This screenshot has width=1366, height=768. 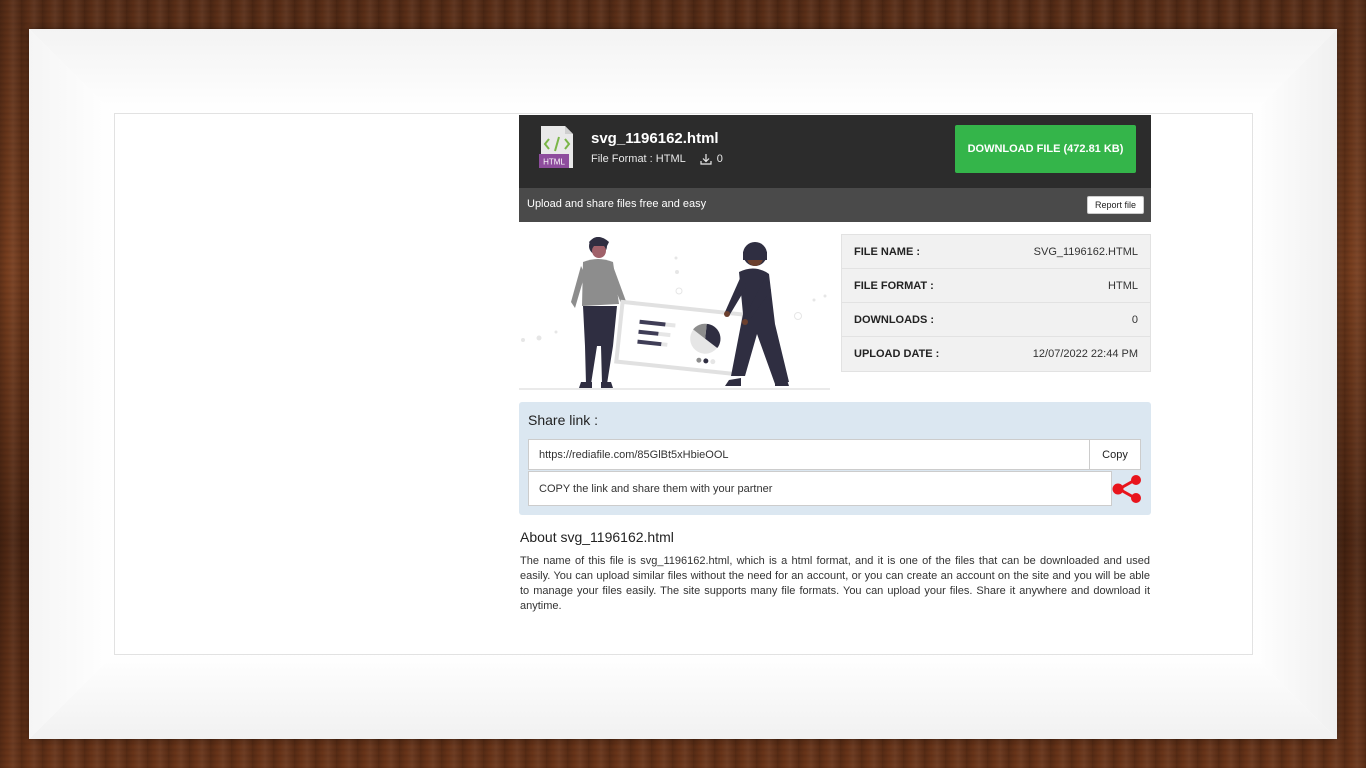 I want to click on frame-bevel-left, so click(x=71, y=384).